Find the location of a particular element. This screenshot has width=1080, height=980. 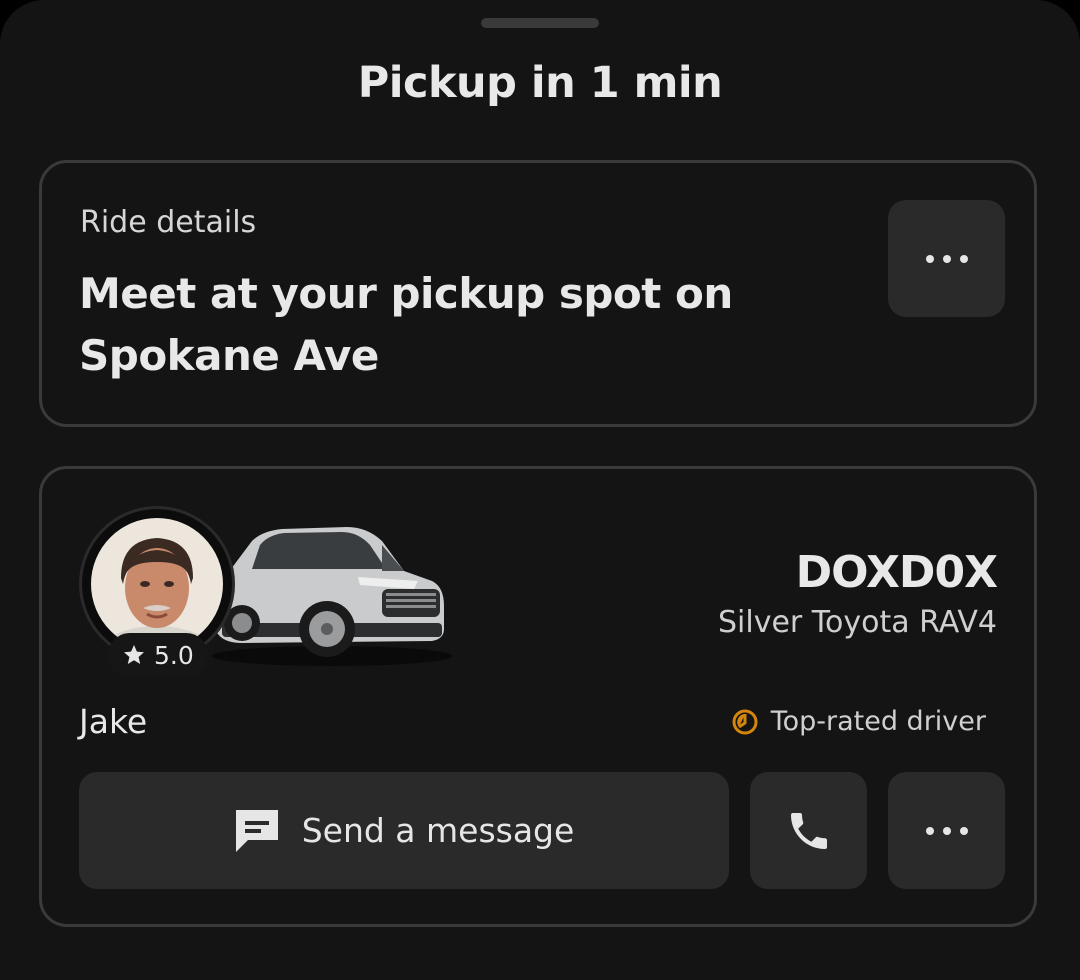

driver-avatar is located at coordinates (157, 584).